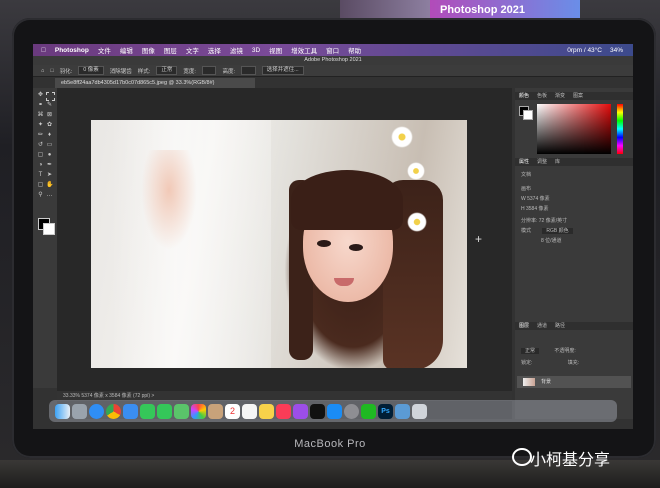 The width and height of the screenshot is (660, 488). What do you see at coordinates (66, 71) in the screenshot?
I see `feather-label: 羽化:` at bounding box center [66, 71].